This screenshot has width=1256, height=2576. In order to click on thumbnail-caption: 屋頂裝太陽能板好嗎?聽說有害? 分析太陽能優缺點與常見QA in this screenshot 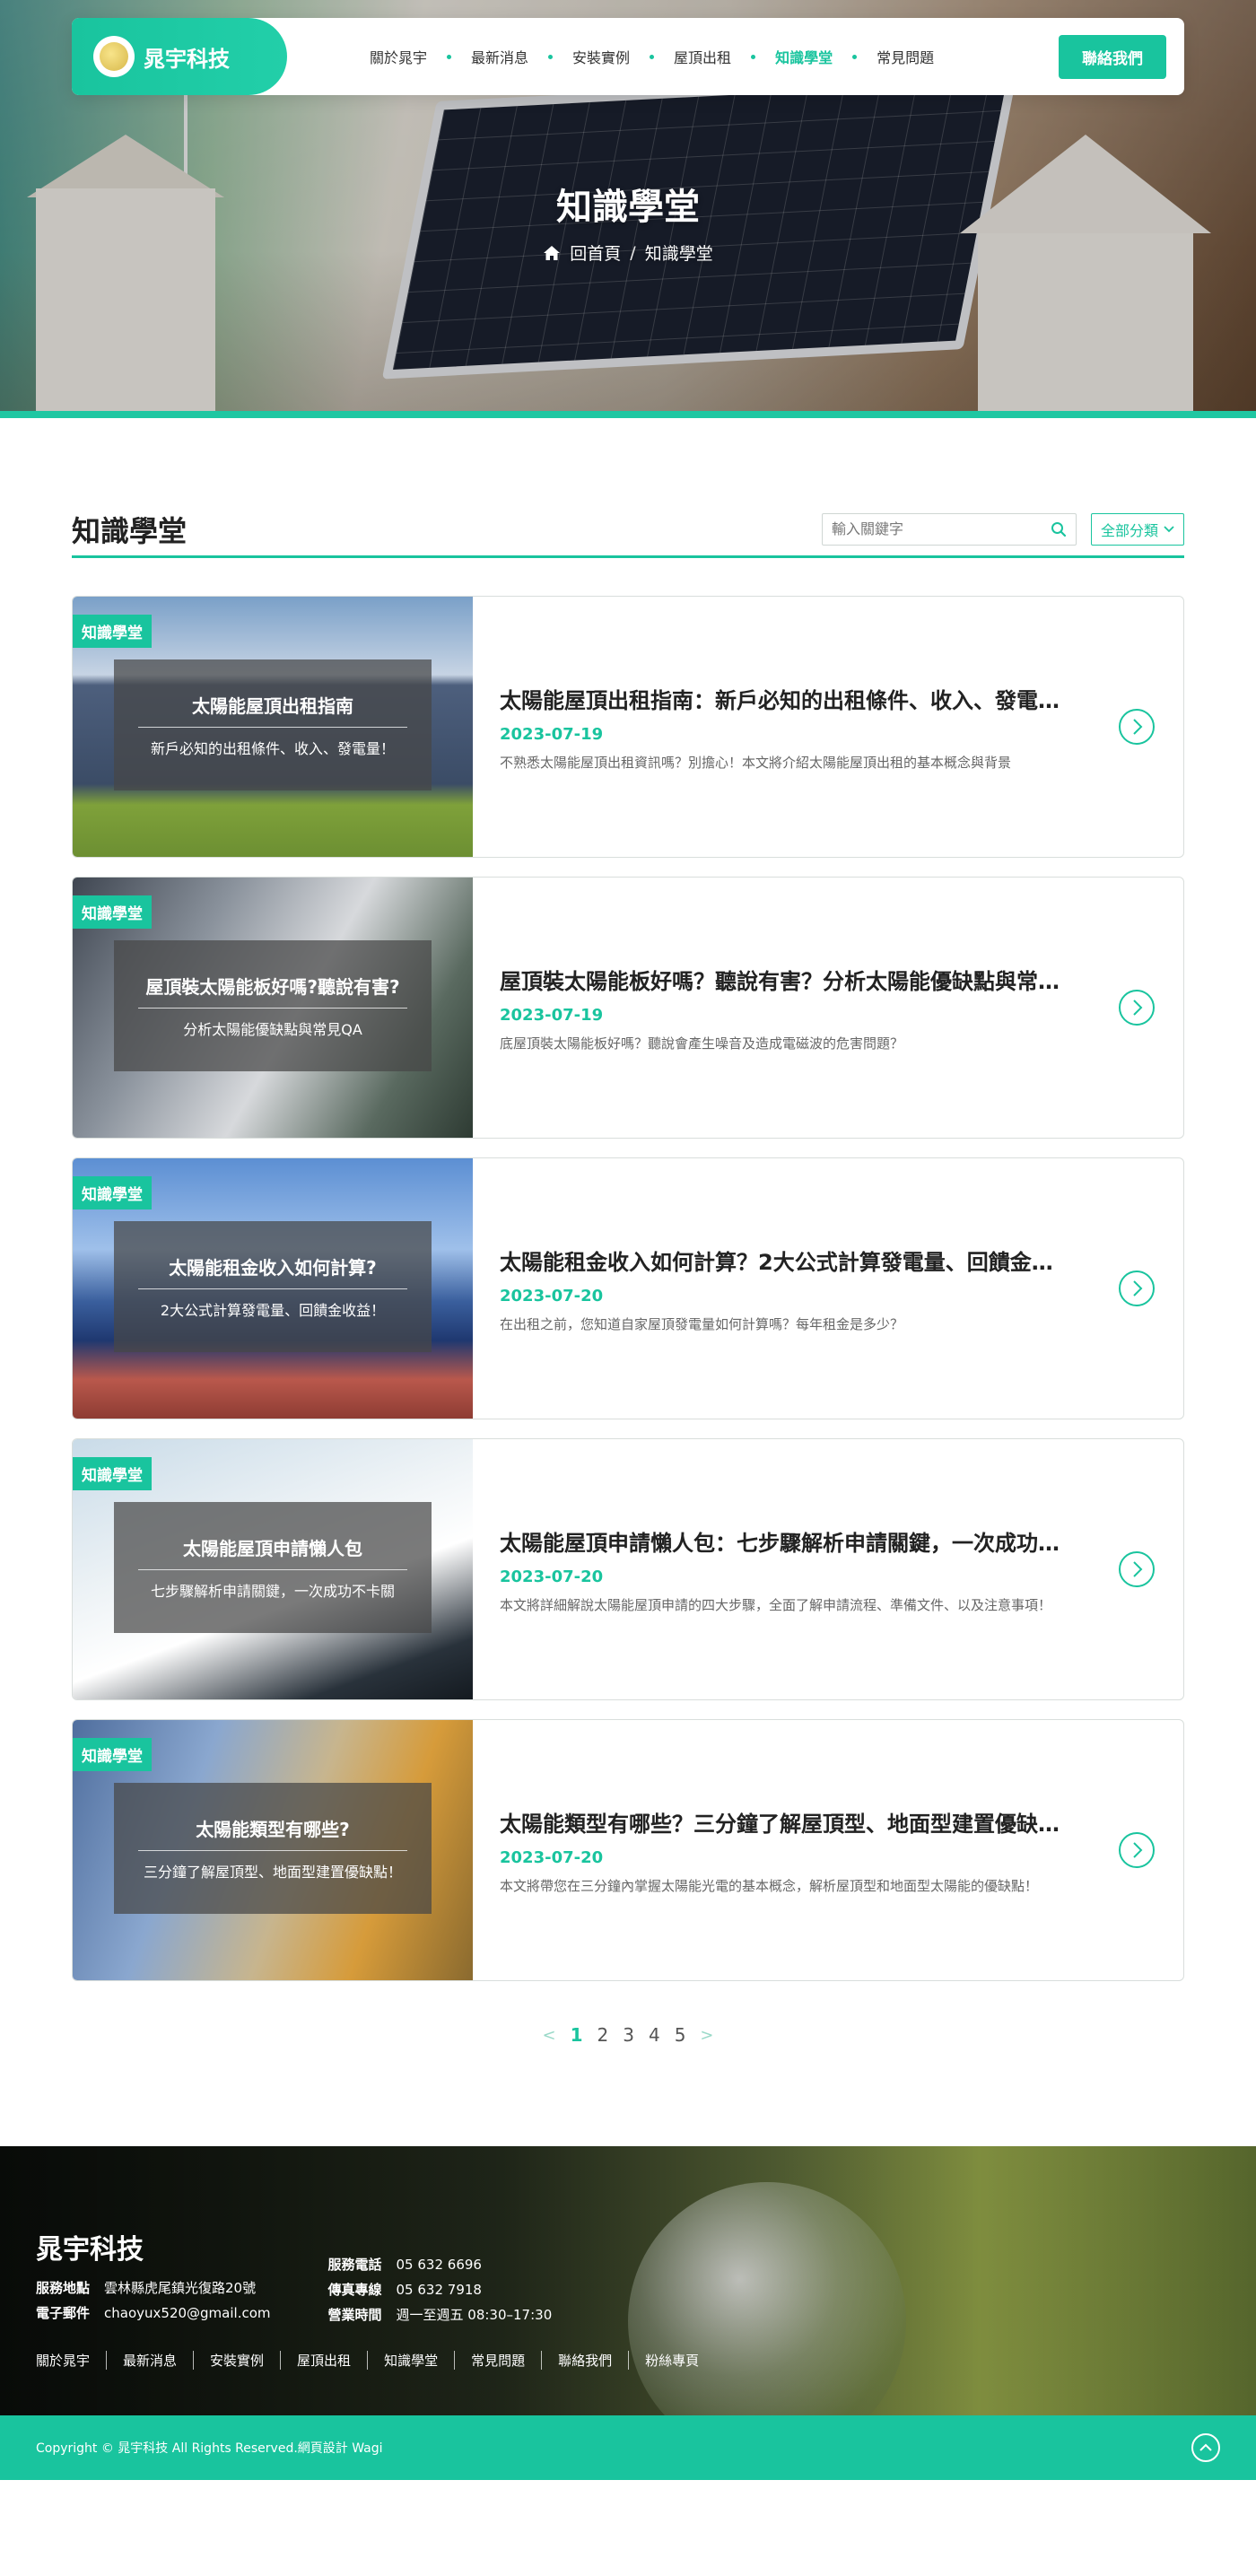, I will do `click(273, 1005)`.